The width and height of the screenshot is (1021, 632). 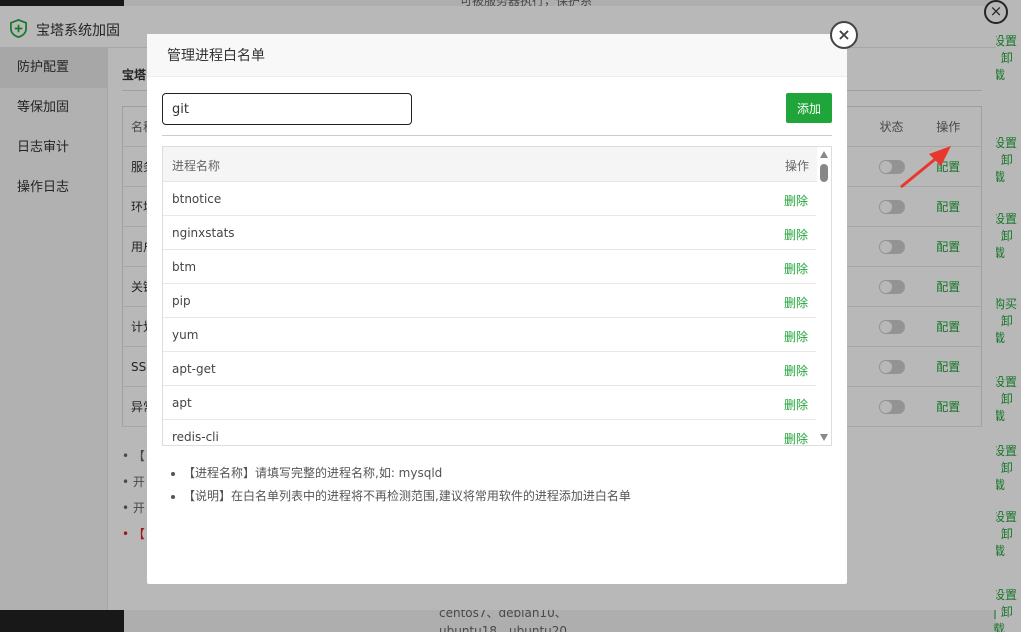 What do you see at coordinates (497, 164) in the screenshot?
I see `list-header: 进程名称 操作` at bounding box center [497, 164].